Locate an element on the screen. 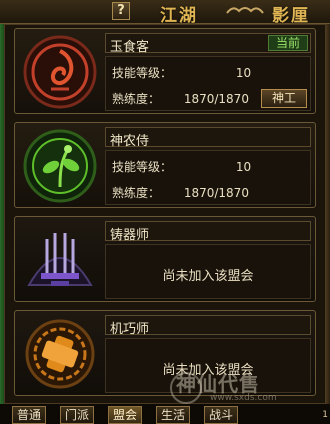  bottom-tab-bar: 普通 门派 盟会 生活 战斗 1 is located at coordinates (171, 414).